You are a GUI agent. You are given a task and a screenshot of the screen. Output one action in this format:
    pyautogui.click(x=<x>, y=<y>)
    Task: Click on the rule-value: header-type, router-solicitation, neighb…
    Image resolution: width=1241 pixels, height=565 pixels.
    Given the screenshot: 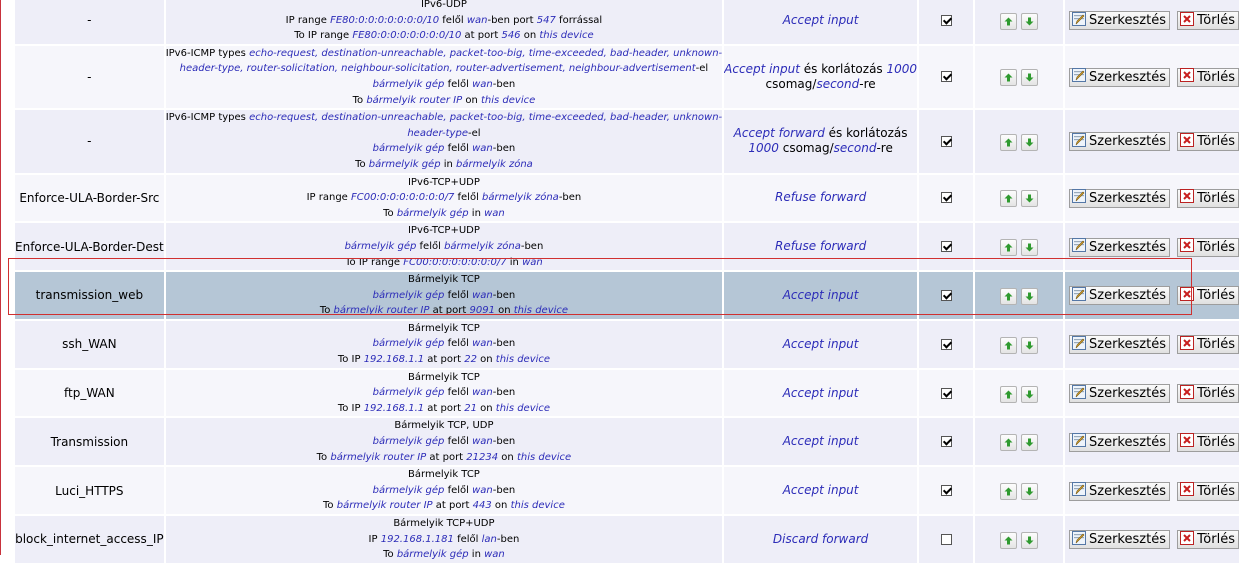 What is the action you would take?
    pyautogui.click(x=437, y=69)
    